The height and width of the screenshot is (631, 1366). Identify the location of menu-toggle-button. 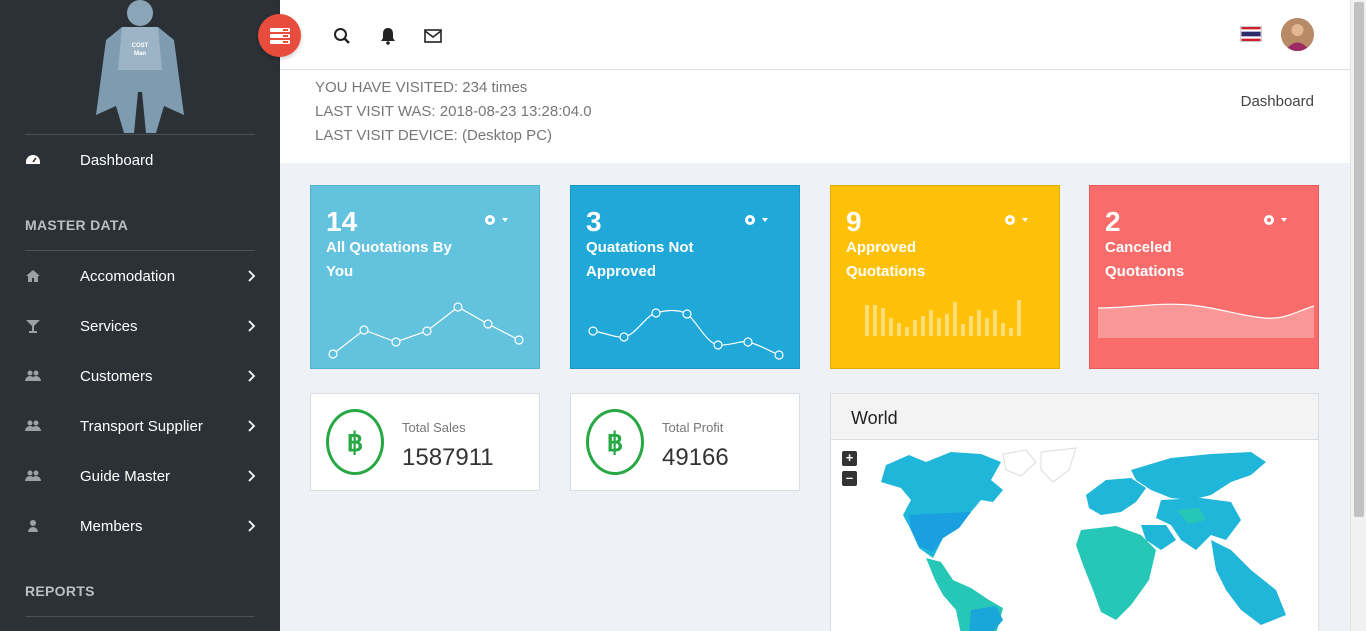
(279, 35).